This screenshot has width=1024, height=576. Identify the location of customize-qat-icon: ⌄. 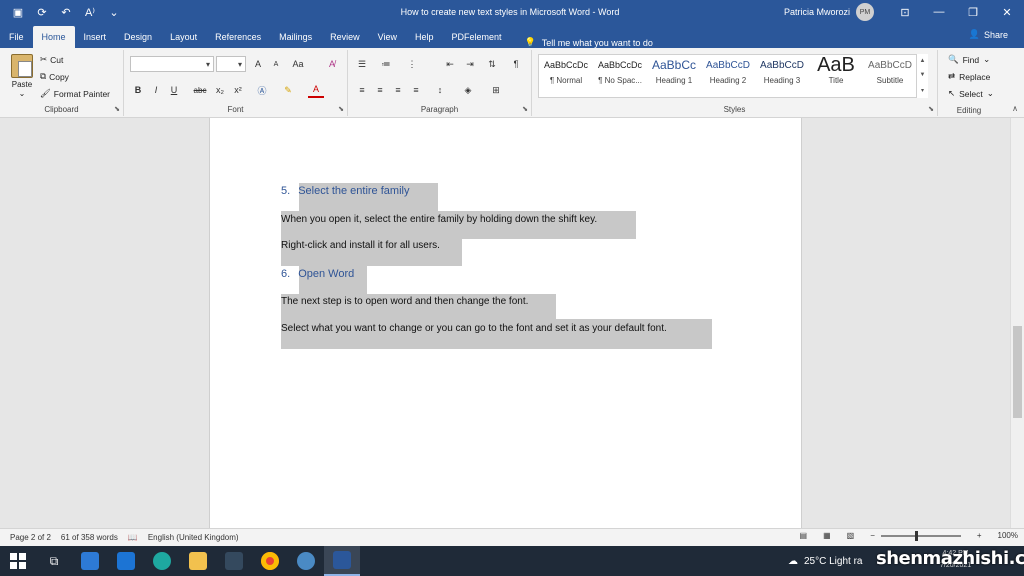
(114, 12).